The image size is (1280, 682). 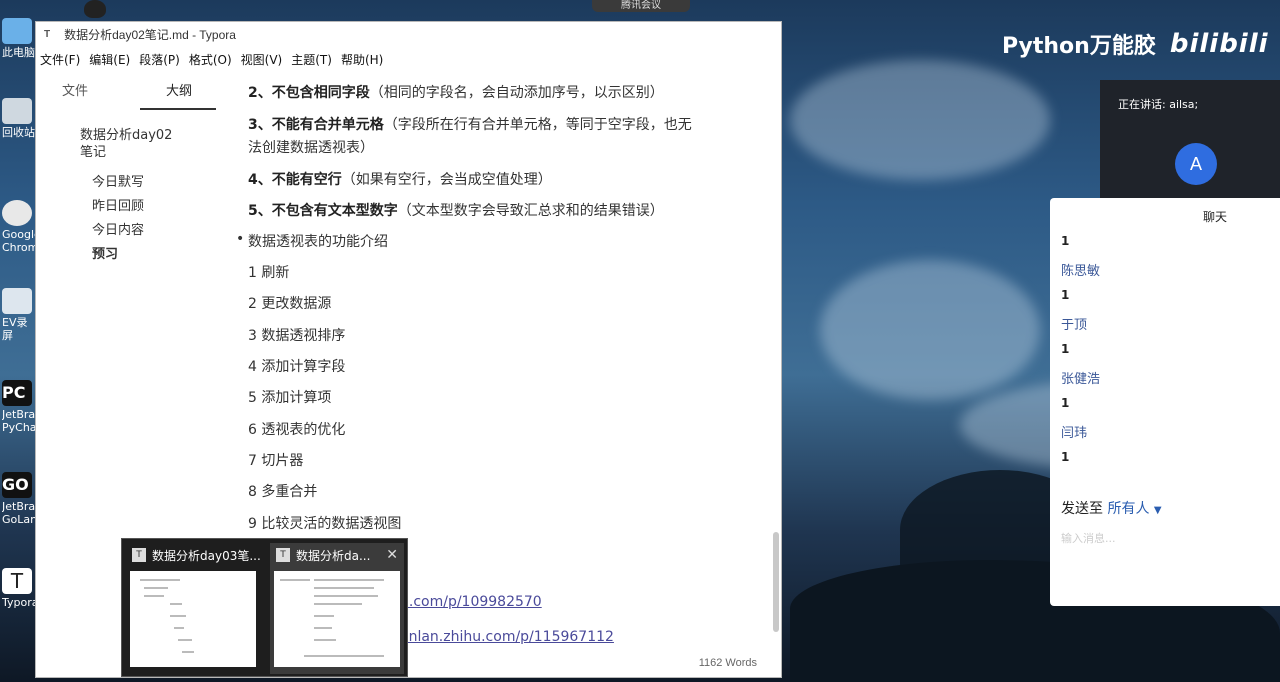 What do you see at coordinates (1196, 164) in the screenshot?
I see `avatar: A` at bounding box center [1196, 164].